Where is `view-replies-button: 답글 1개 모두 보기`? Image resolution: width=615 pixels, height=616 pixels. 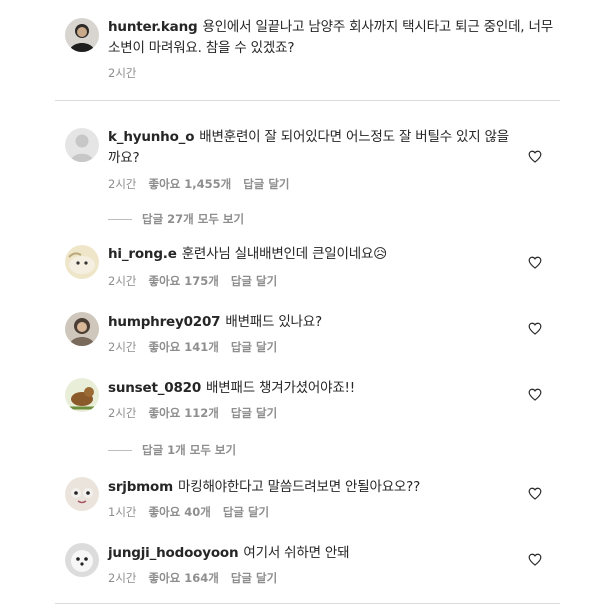 view-replies-button: 답글 1개 모두 보기 is located at coordinates (172, 450).